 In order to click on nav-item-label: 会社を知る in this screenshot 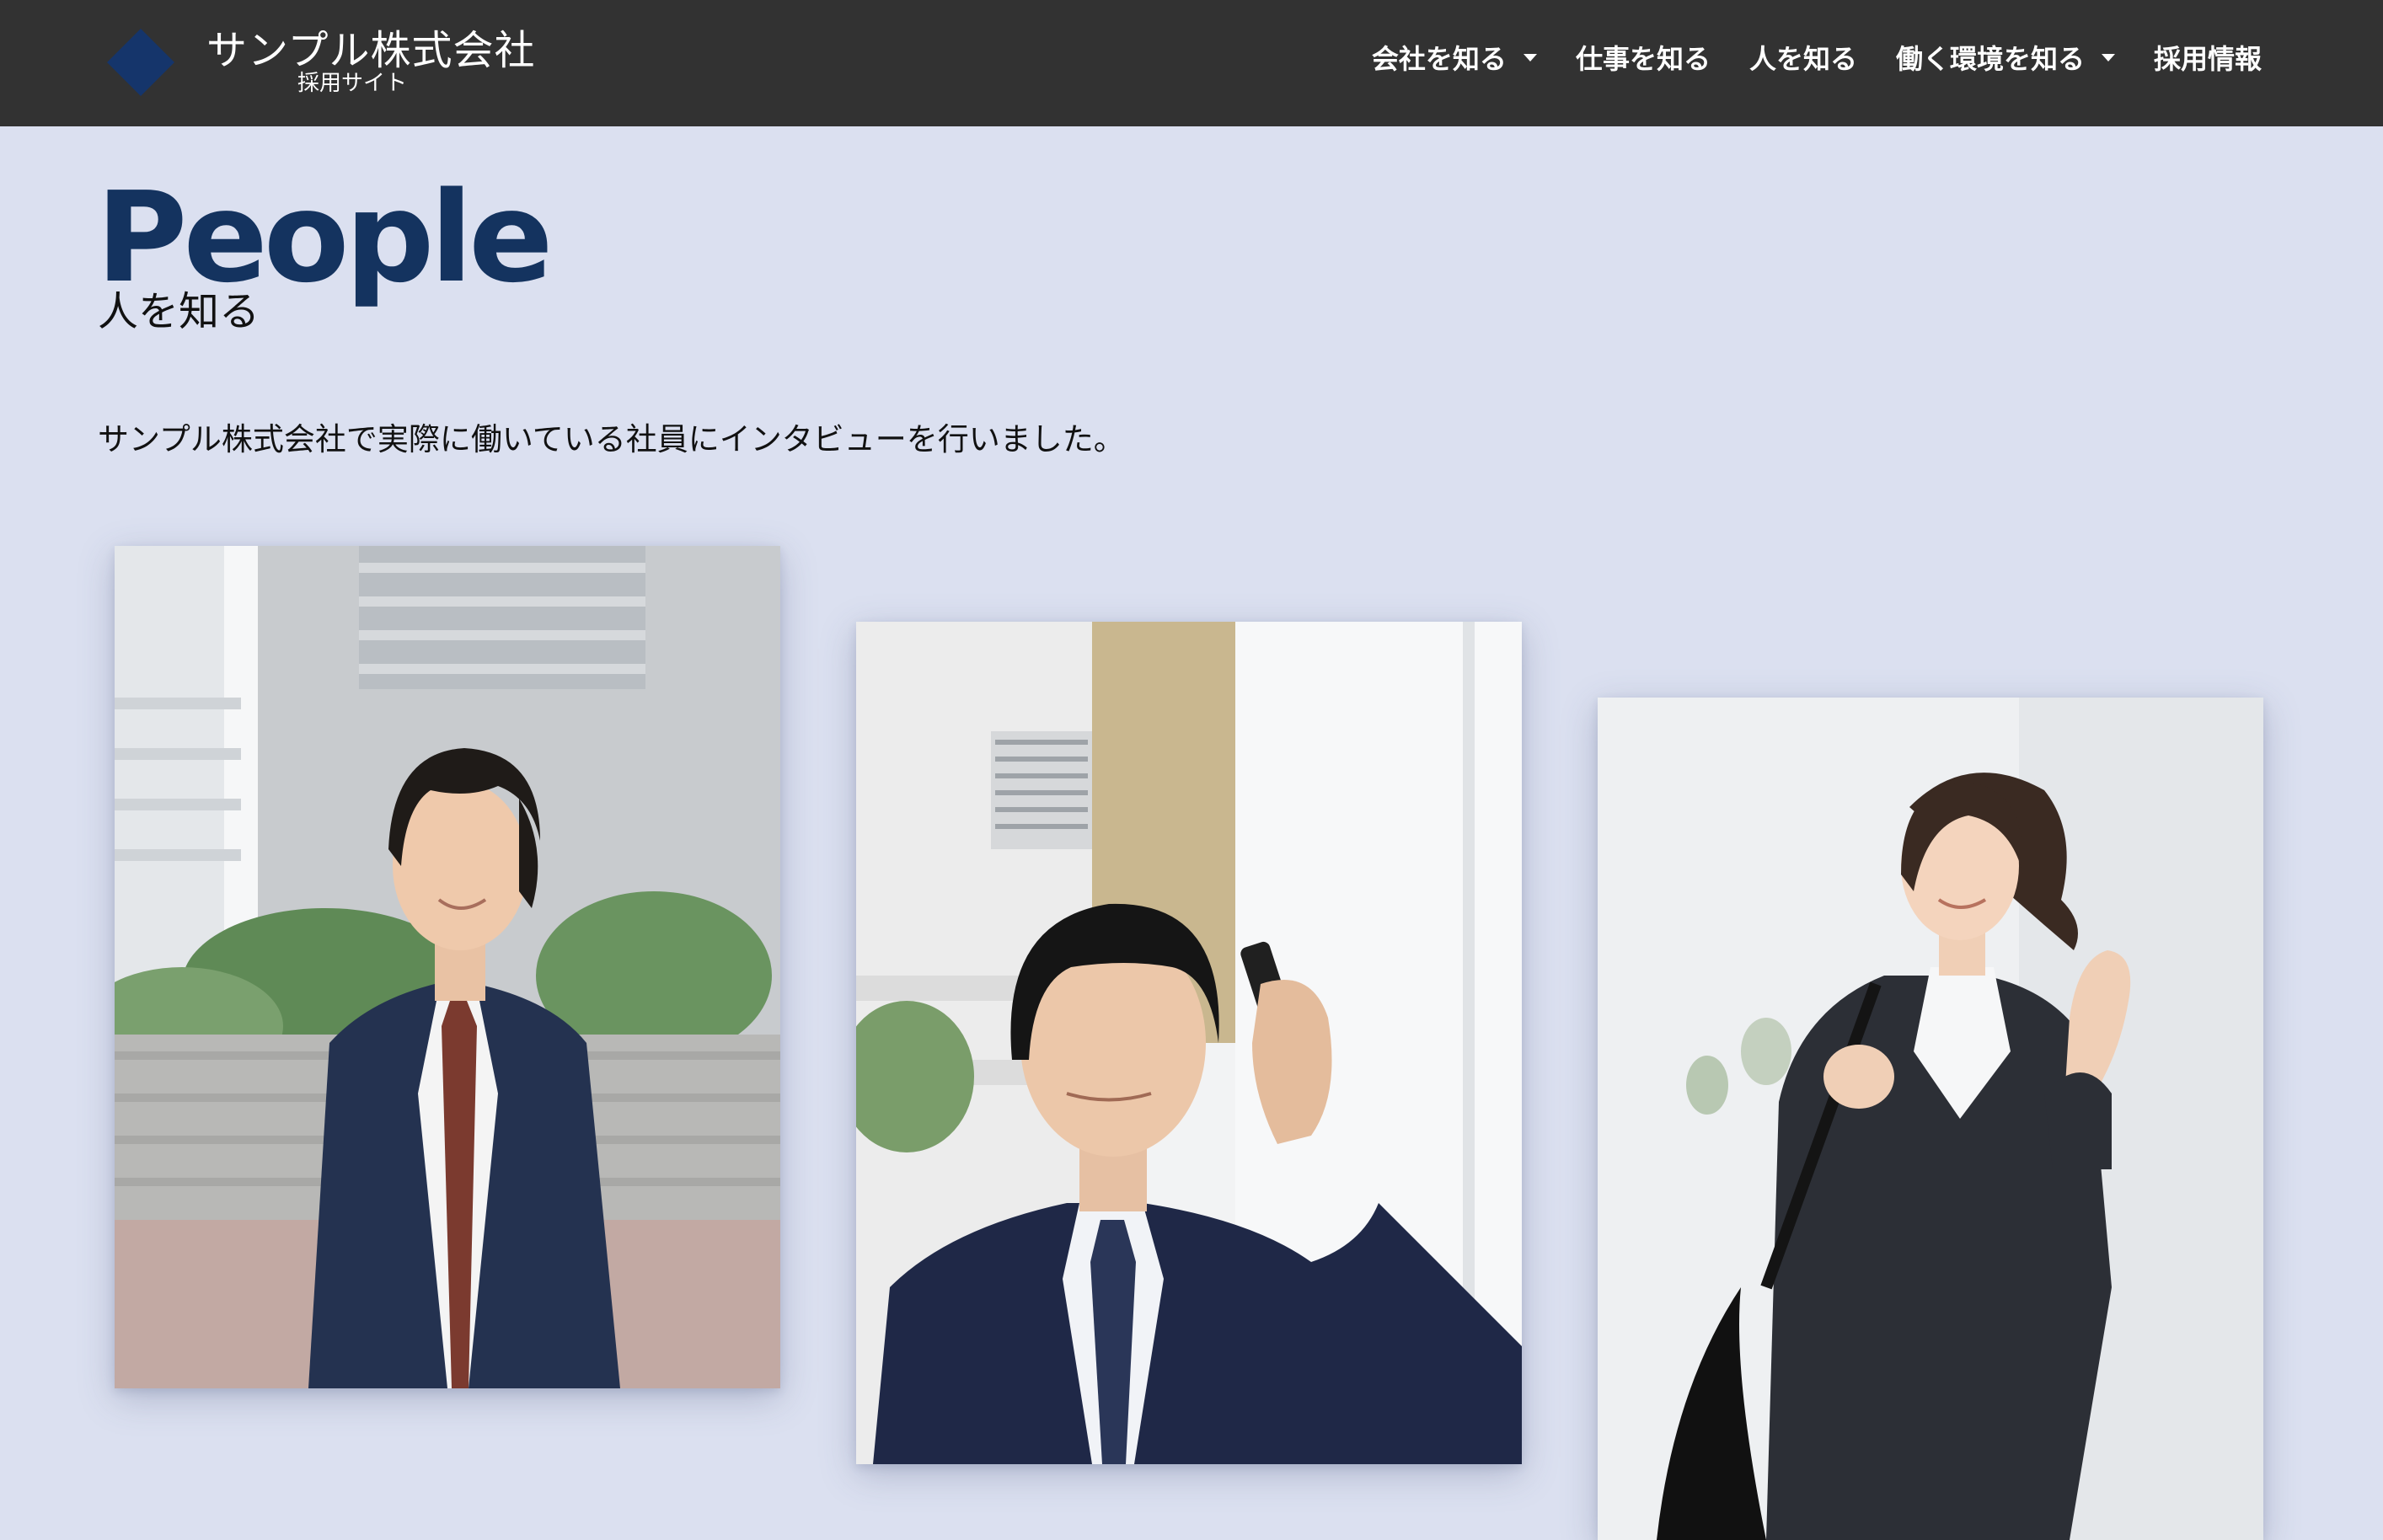, I will do `click(1439, 59)`.